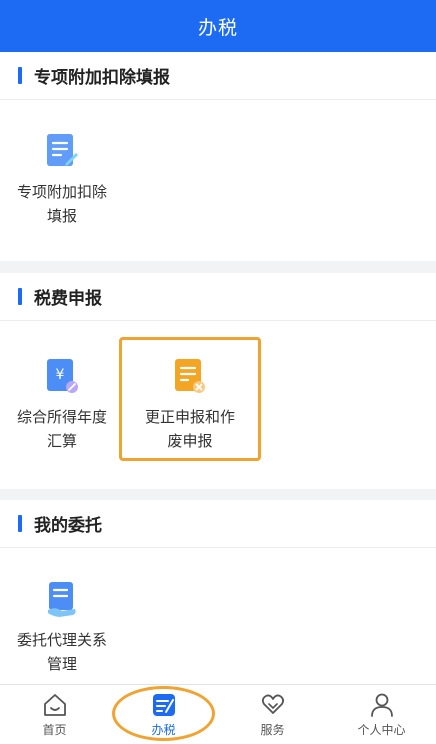 The image size is (436, 744). What do you see at coordinates (54, 730) in the screenshot?
I see `tab-label: 首页` at bounding box center [54, 730].